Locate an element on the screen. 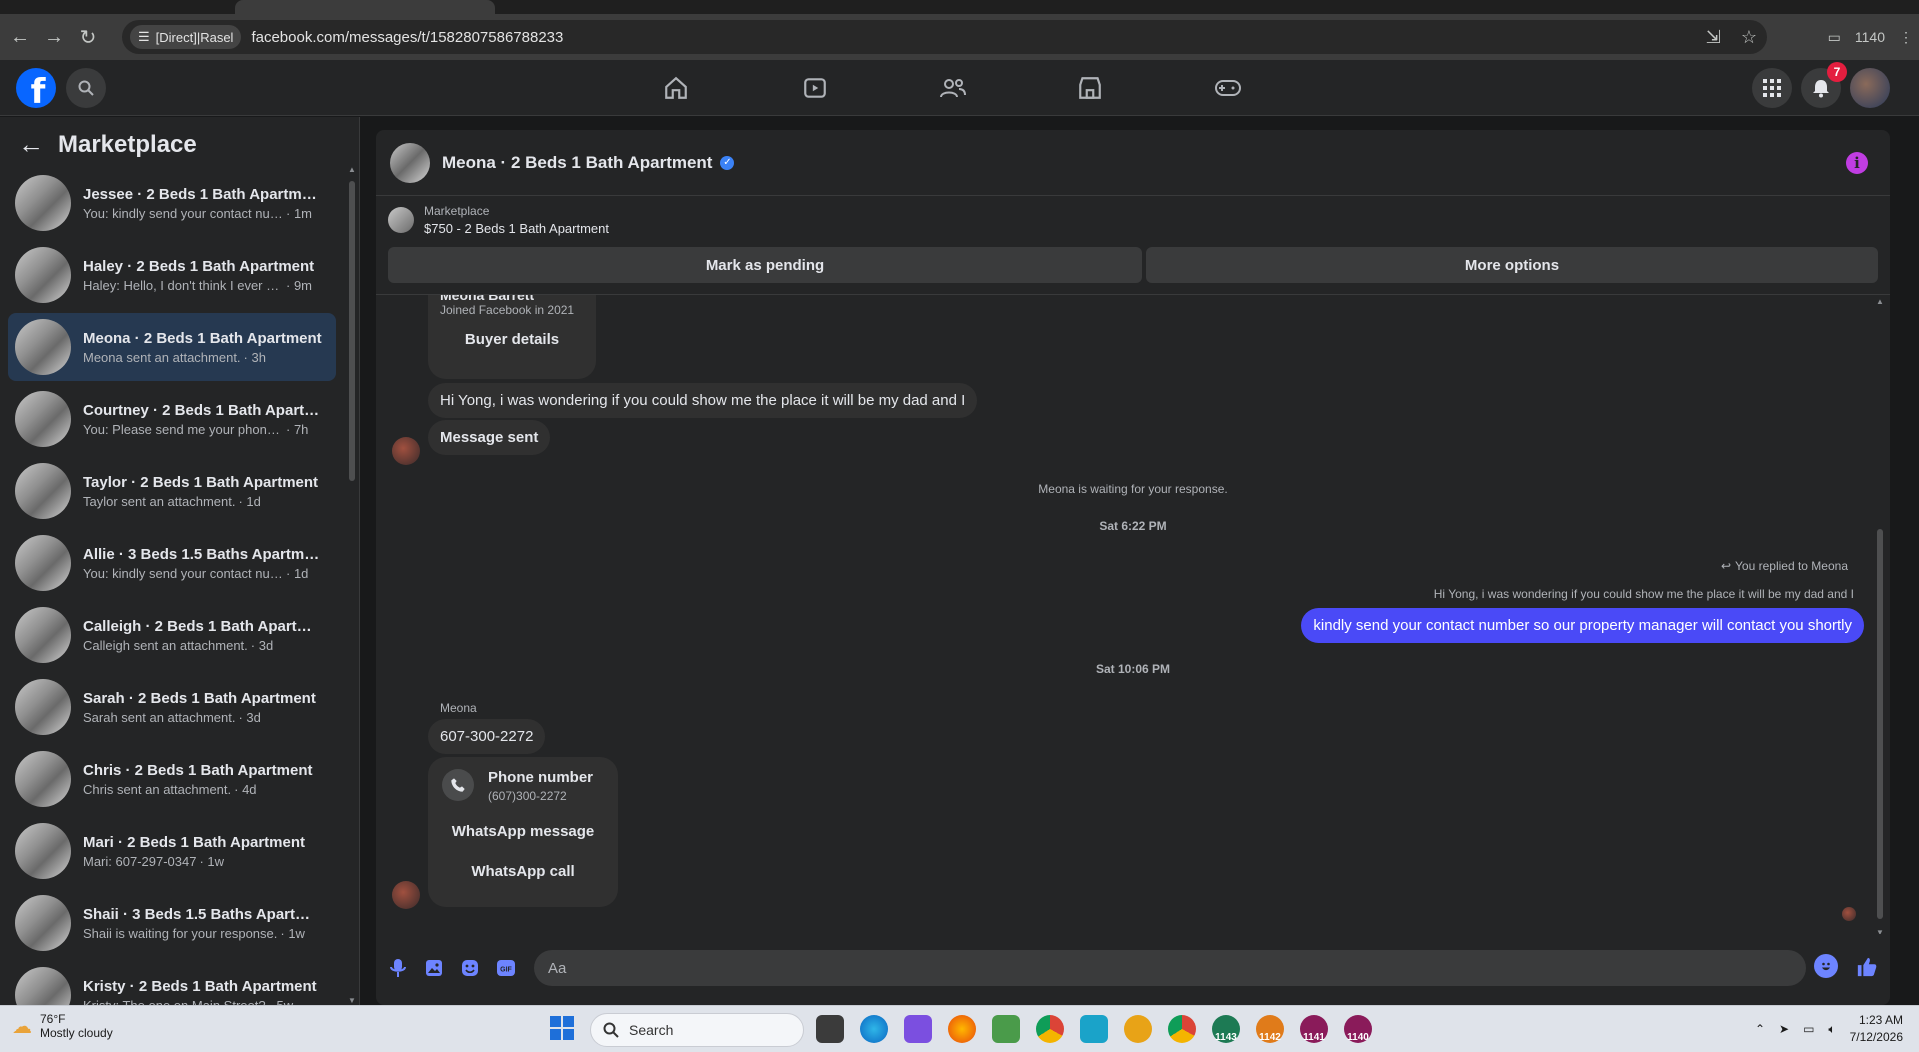 This screenshot has width=1919, height=1052. taskbar-app-1142: 1142 is located at coordinates (1270, 1029).